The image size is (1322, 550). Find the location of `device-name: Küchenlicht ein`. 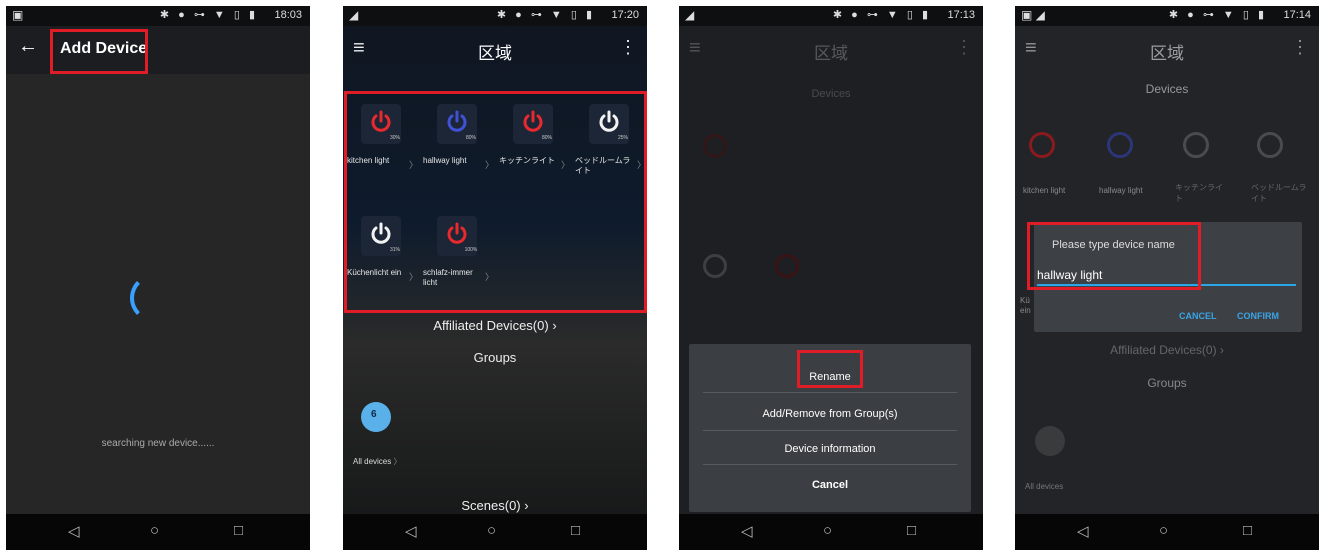

device-name: Küchenlicht ein is located at coordinates (374, 272).